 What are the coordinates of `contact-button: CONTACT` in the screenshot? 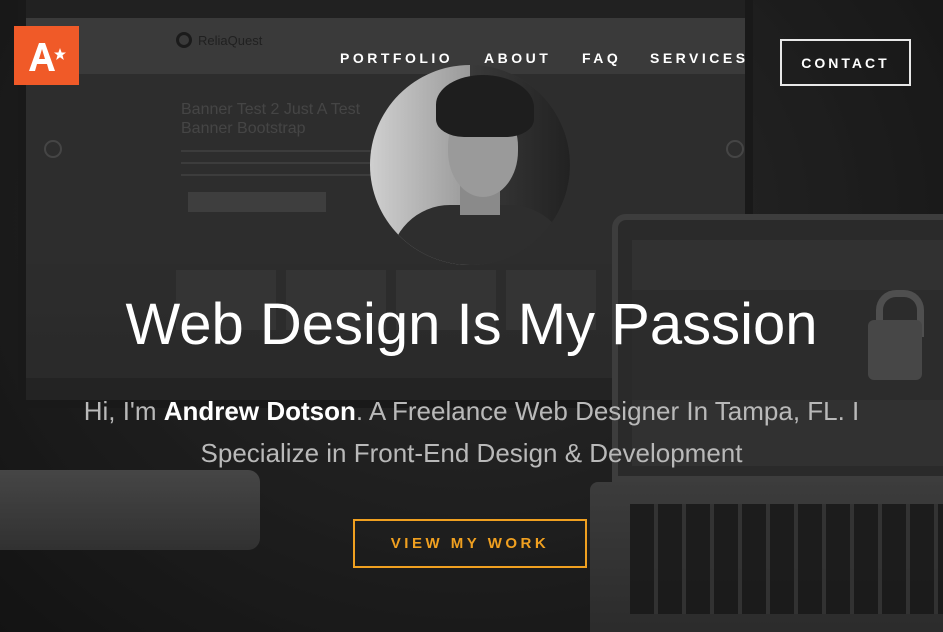 It's located at (845, 62).